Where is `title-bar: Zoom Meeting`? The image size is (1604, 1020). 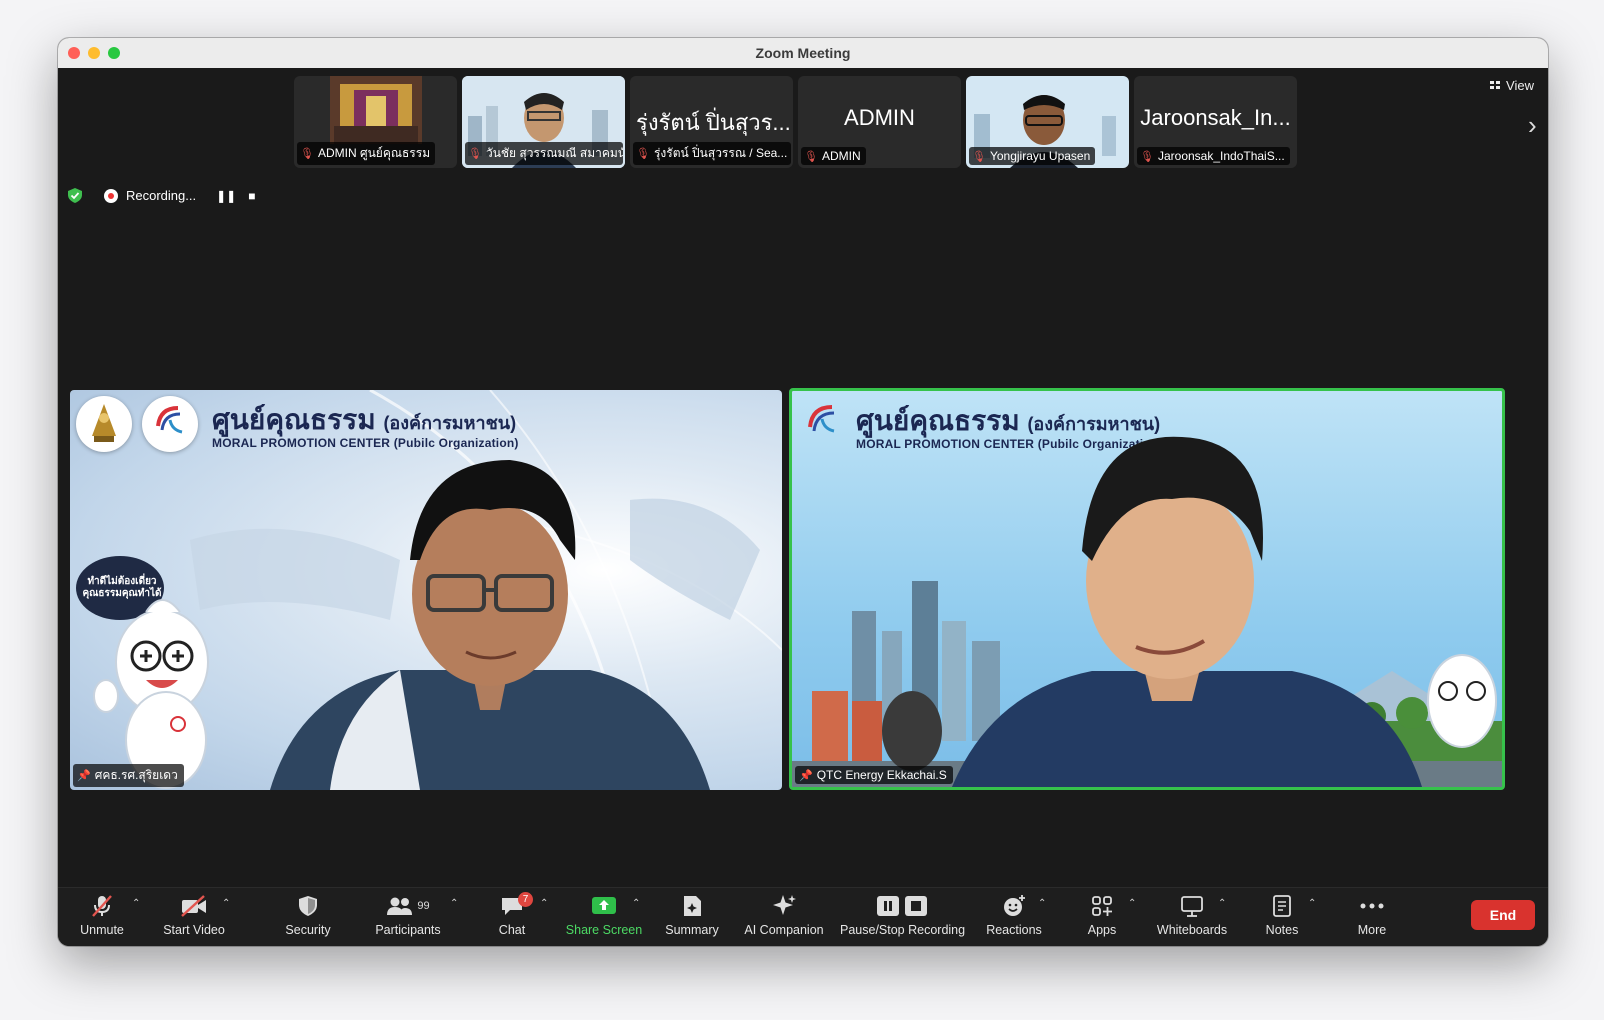
title-bar: Zoom Meeting is located at coordinates (803, 53).